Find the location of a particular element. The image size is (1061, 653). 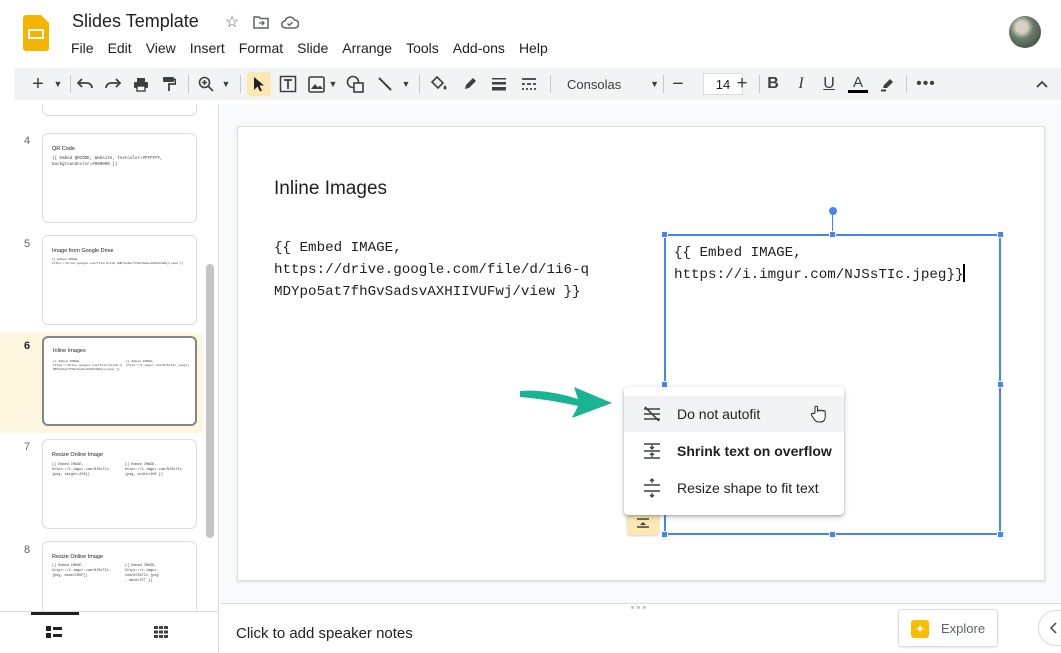

menu-tools: Tools is located at coordinates (422, 48).